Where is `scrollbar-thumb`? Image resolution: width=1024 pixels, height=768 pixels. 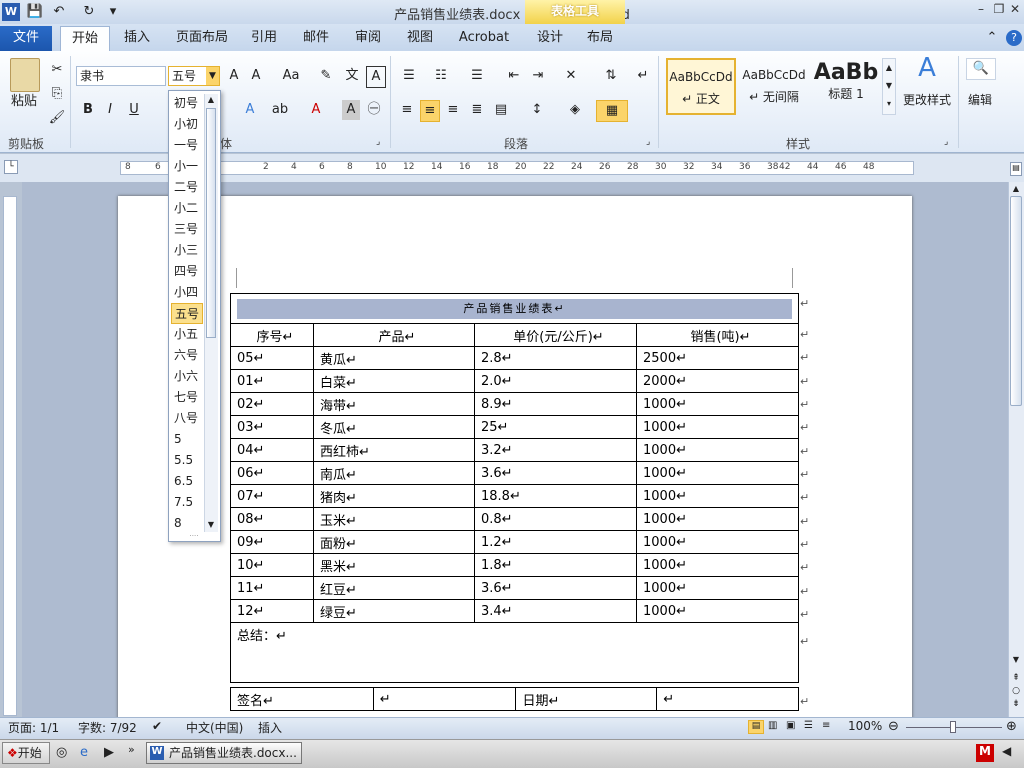 scrollbar-thumb is located at coordinates (1016, 301).